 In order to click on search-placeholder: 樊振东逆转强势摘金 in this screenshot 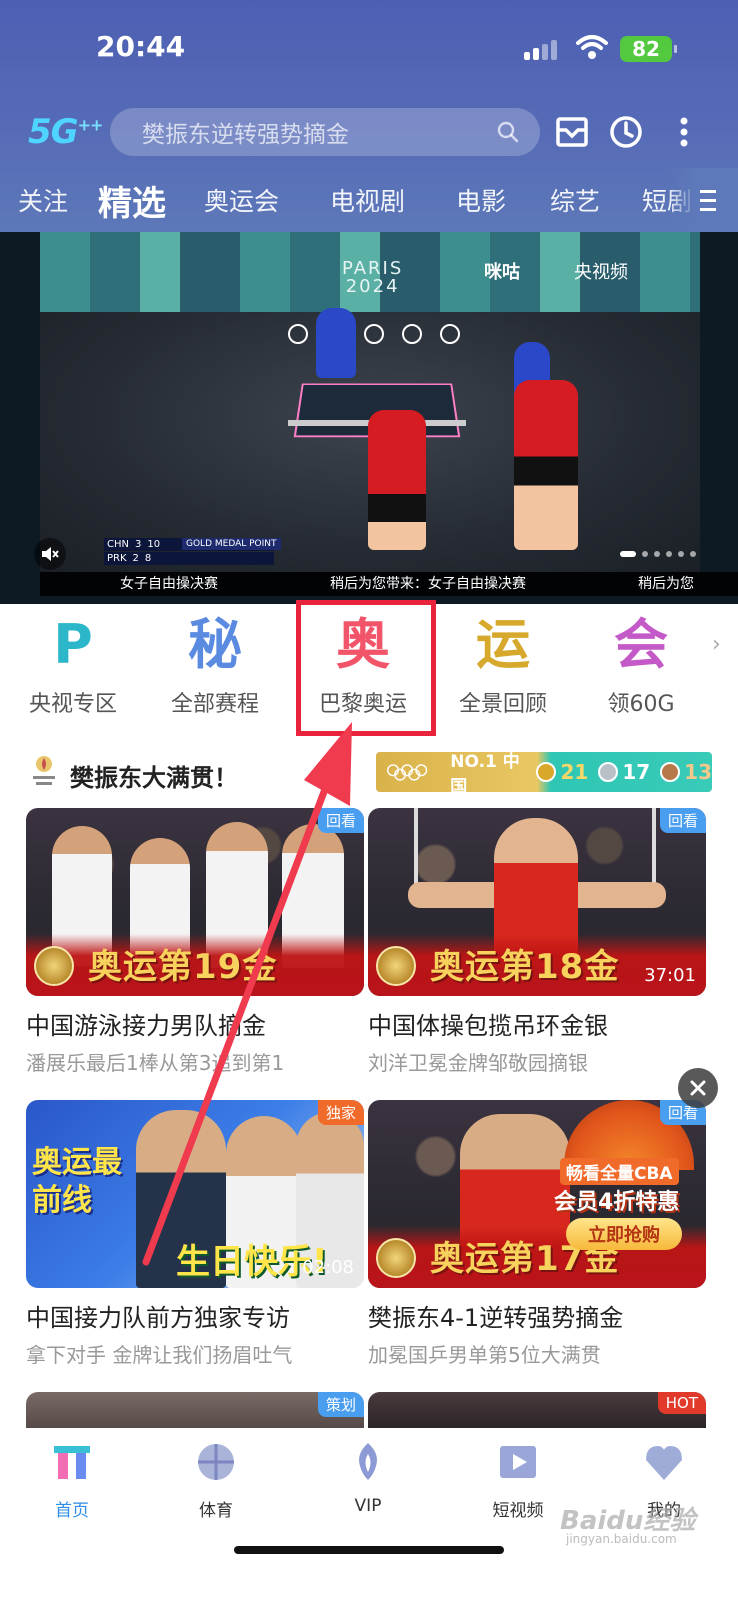, I will do `click(245, 135)`.